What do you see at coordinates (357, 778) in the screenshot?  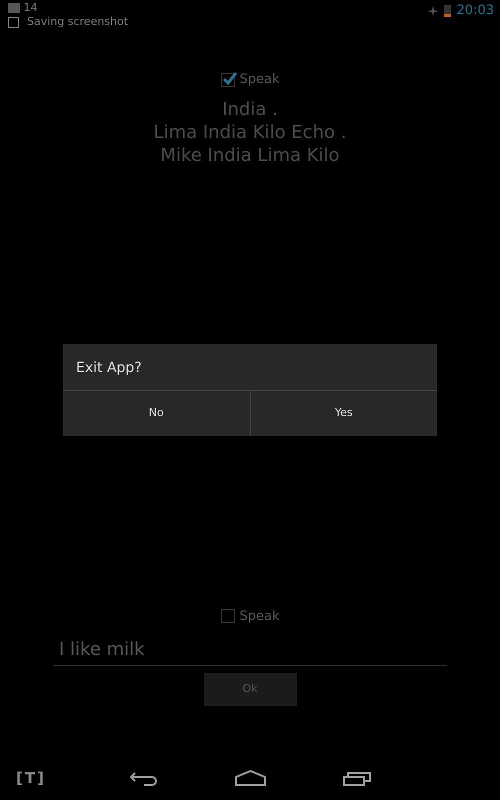 I see `recent-apps-icon` at bounding box center [357, 778].